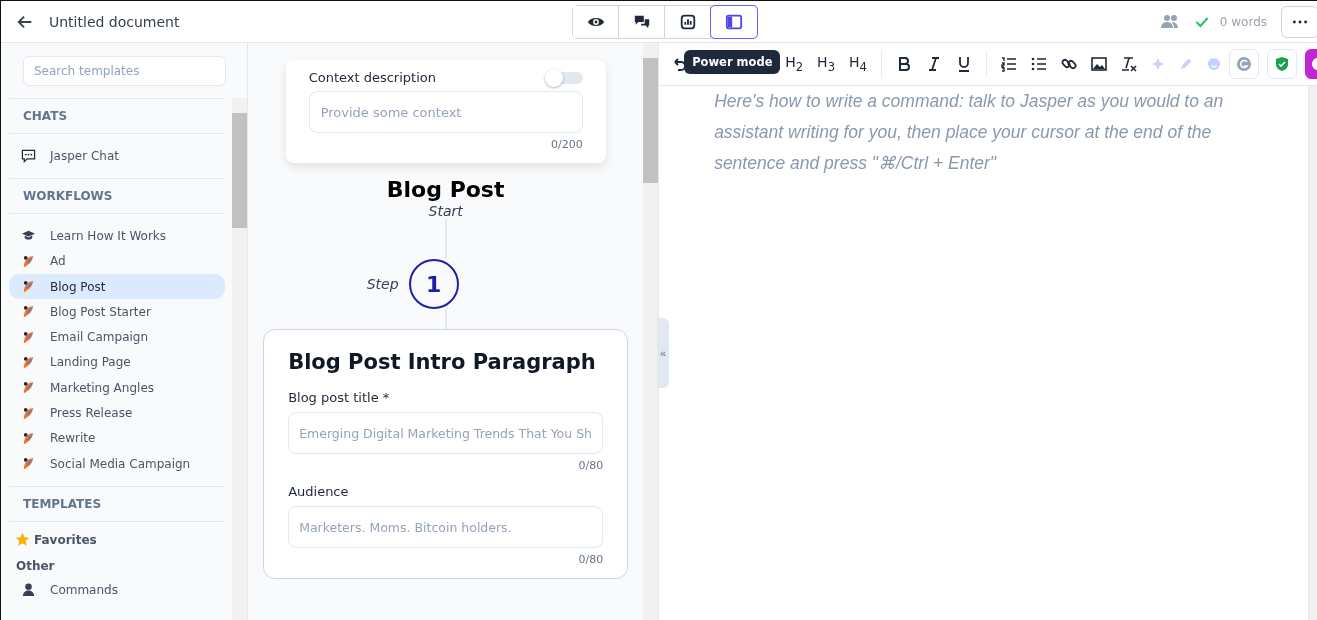 The image size is (1317, 620). What do you see at coordinates (1039, 64) in the screenshot?
I see `bullet-list-icon` at bounding box center [1039, 64].